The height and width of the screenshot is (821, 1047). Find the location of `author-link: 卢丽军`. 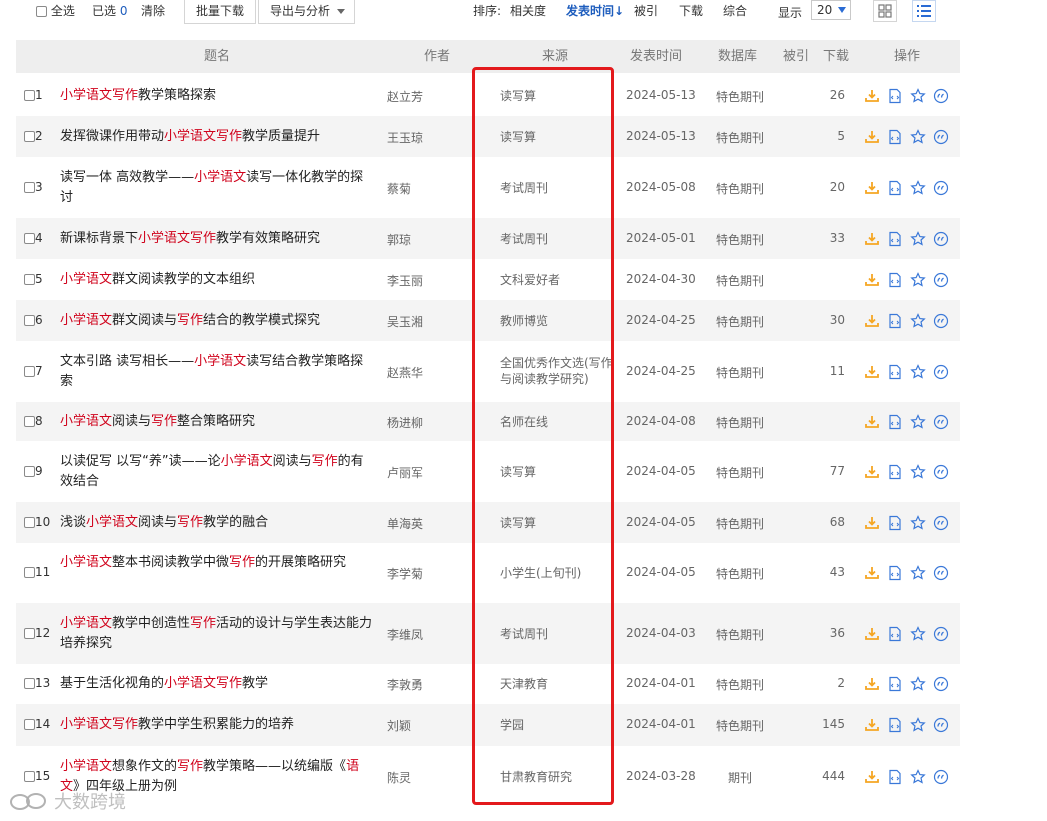

author-link: 卢丽军 is located at coordinates (405, 472).